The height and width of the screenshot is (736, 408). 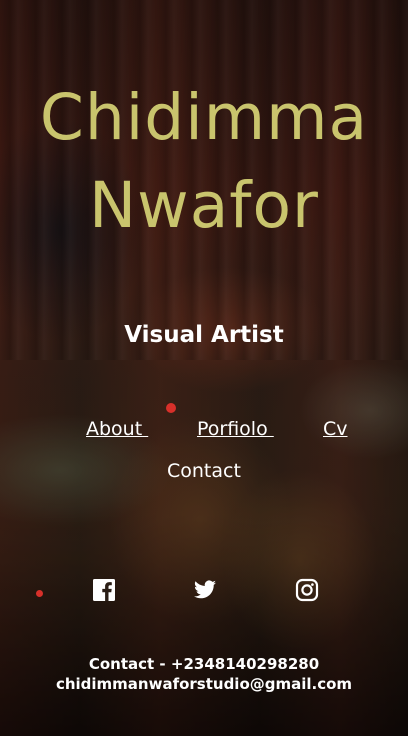 I want to click on artist-last-name: Nwafor, so click(x=204, y=205).